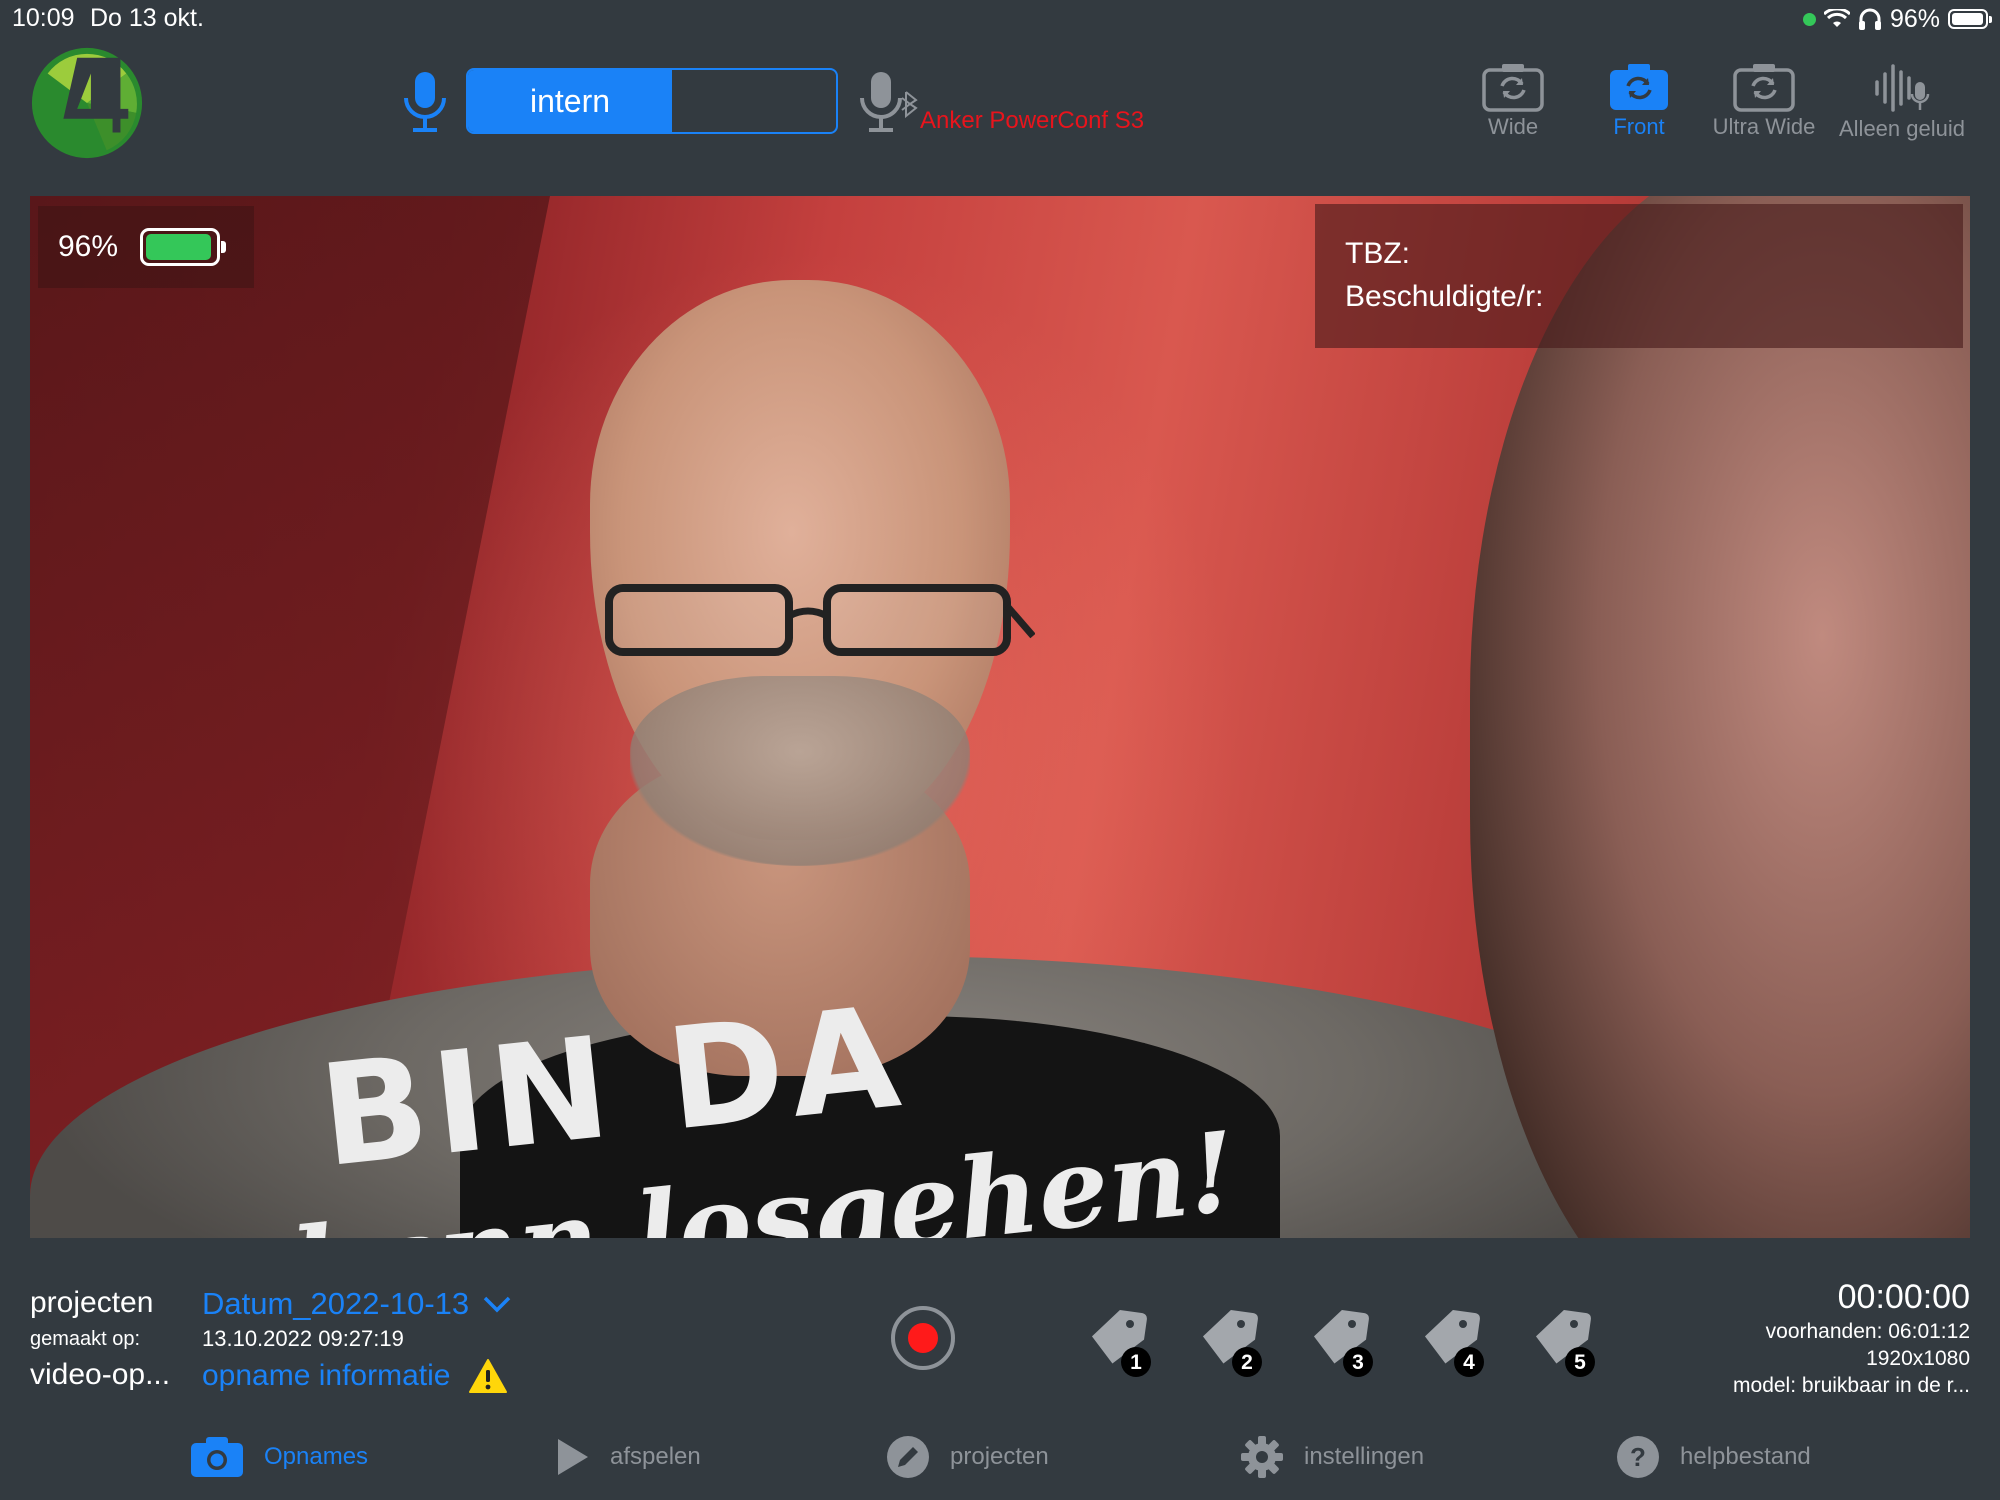  I want to click on preview-beard, so click(800, 771).